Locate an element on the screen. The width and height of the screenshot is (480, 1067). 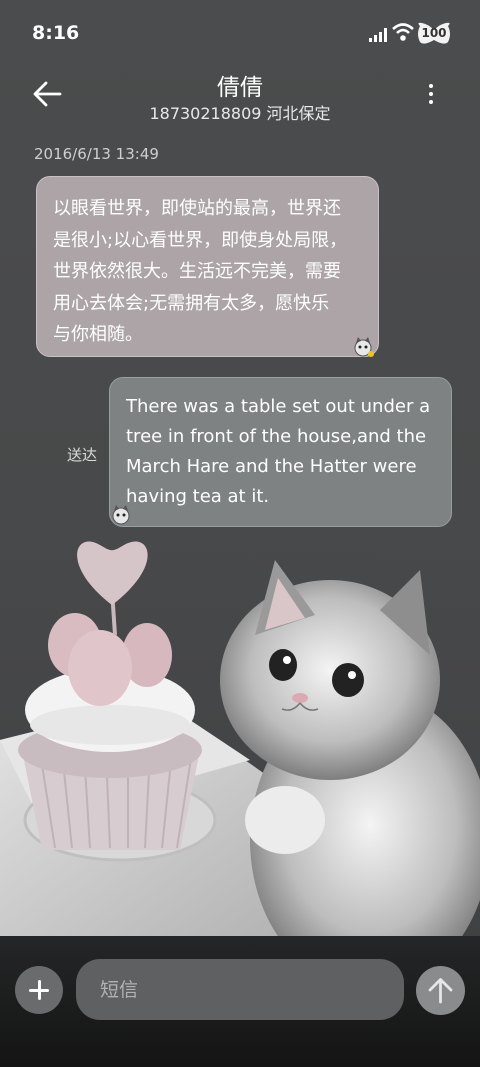
message-timestamp: 2016/6/13 13:49 is located at coordinates (96, 154).